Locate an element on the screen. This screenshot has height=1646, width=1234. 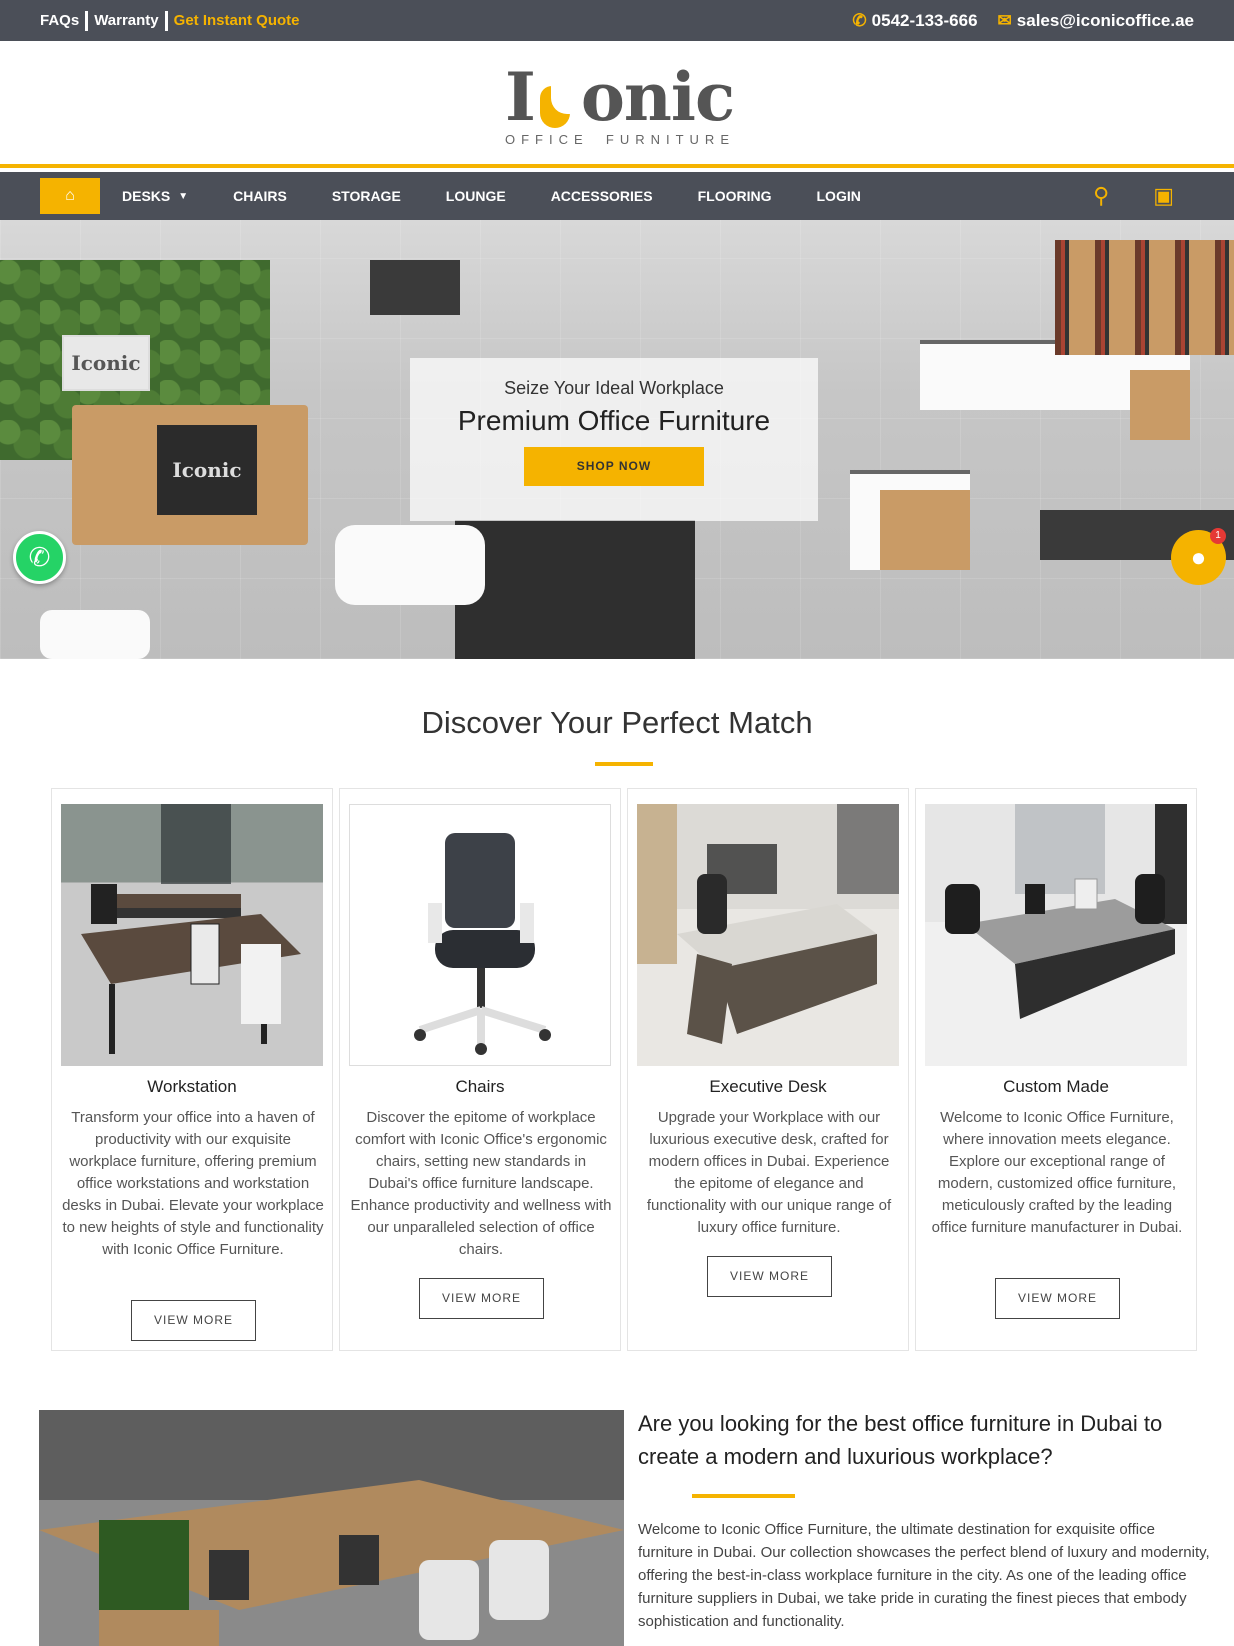
bookshelf is located at coordinates (1144, 297).